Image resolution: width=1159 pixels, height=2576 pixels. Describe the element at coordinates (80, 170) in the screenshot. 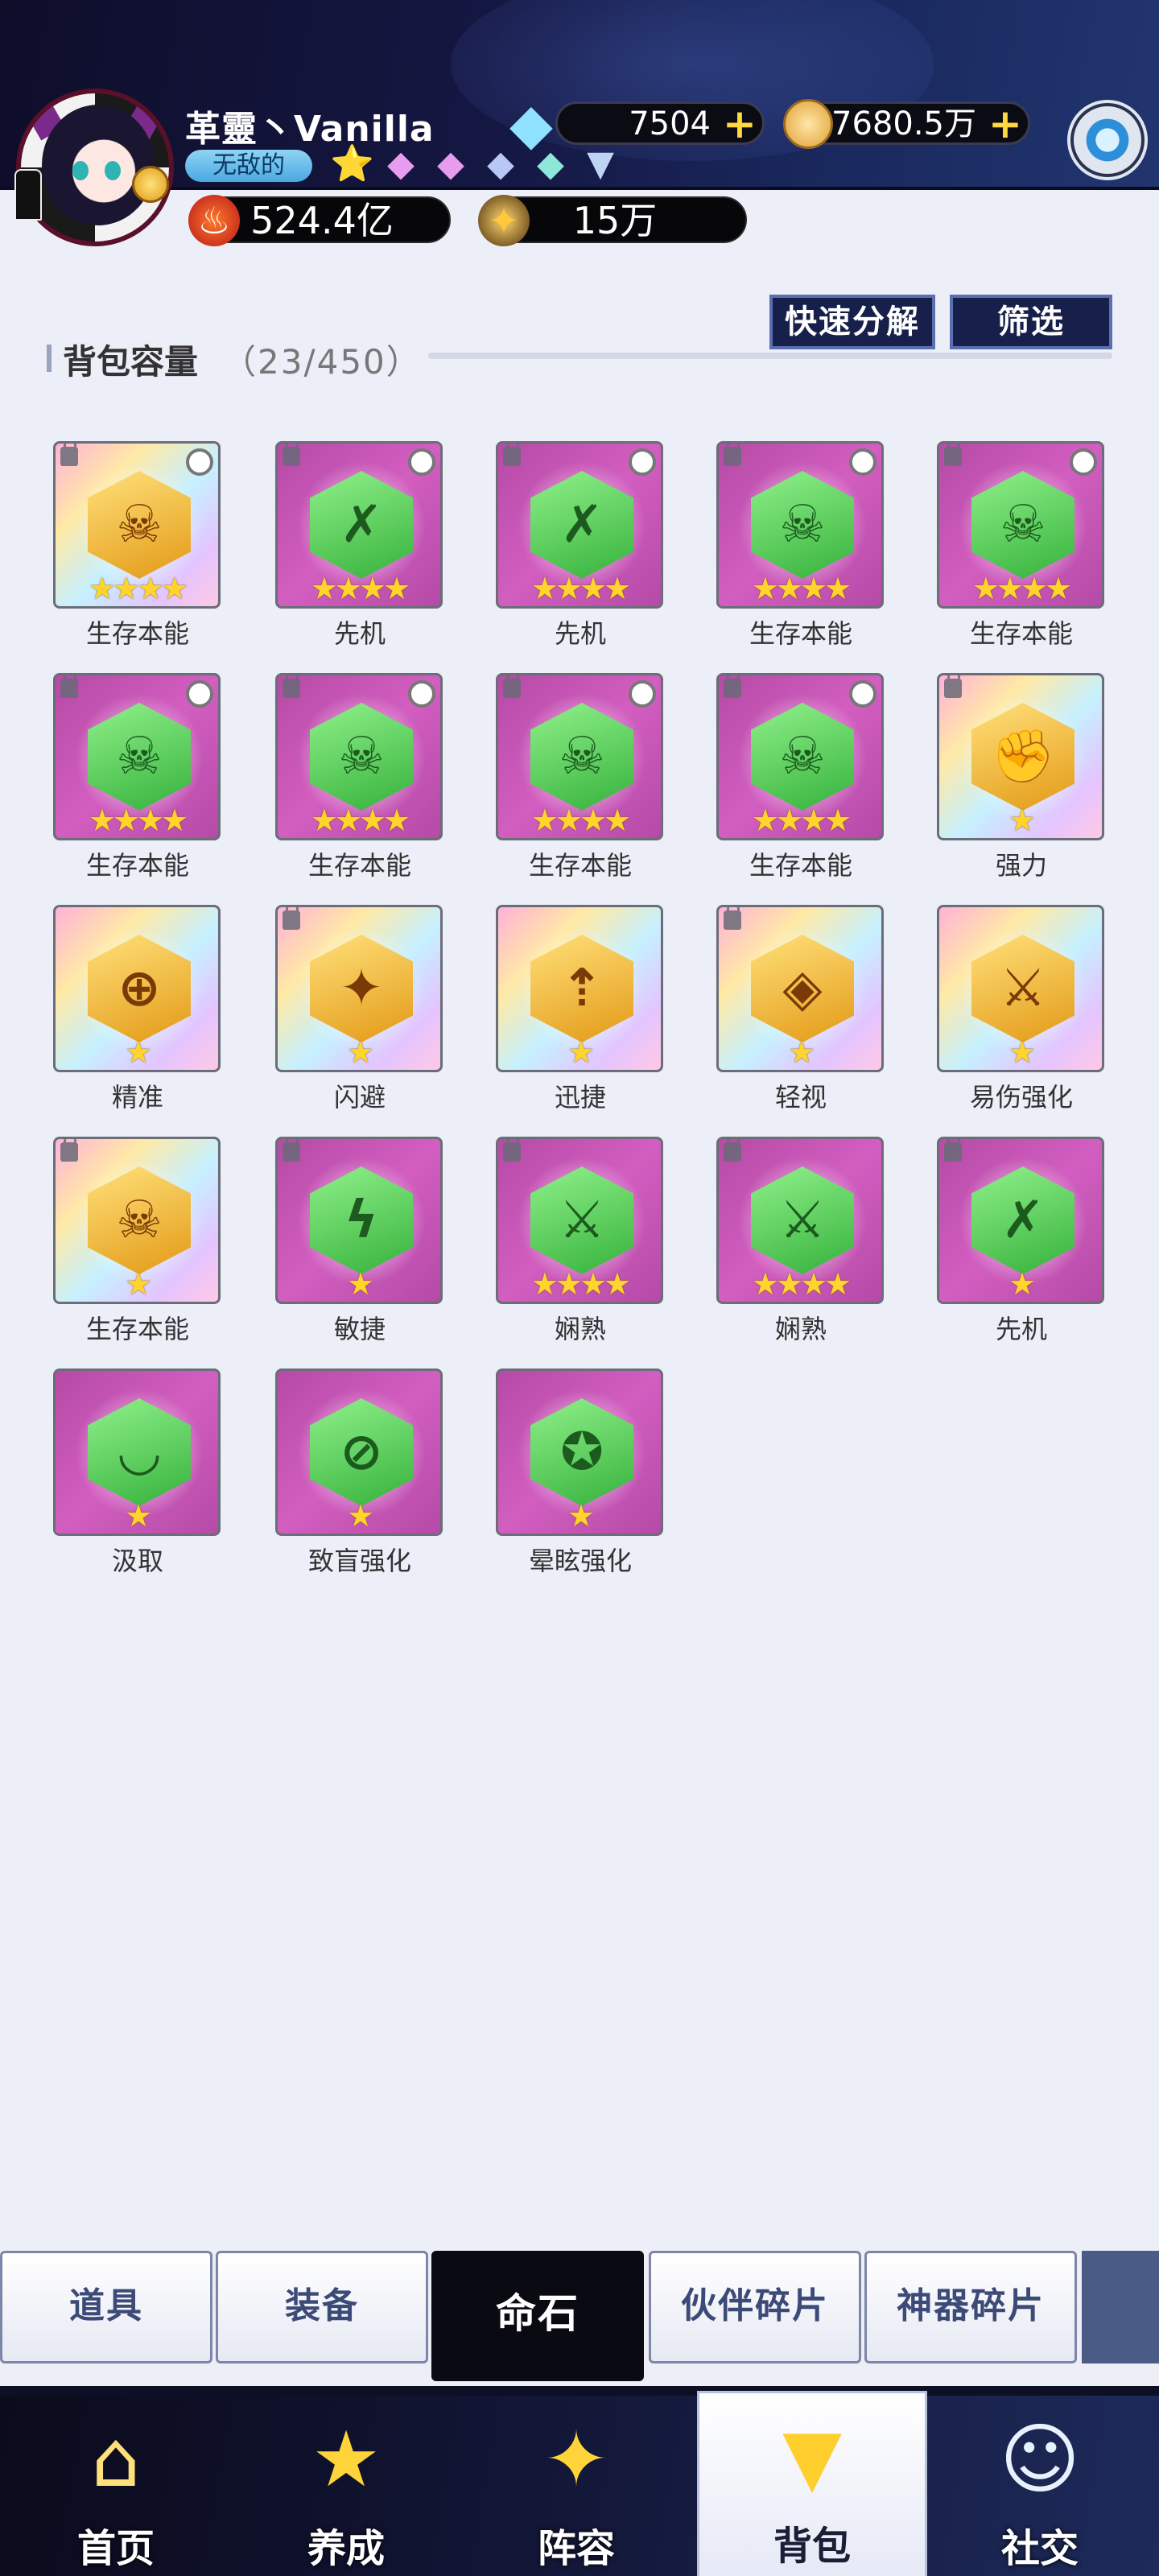

I see `avatar-eye` at that location.